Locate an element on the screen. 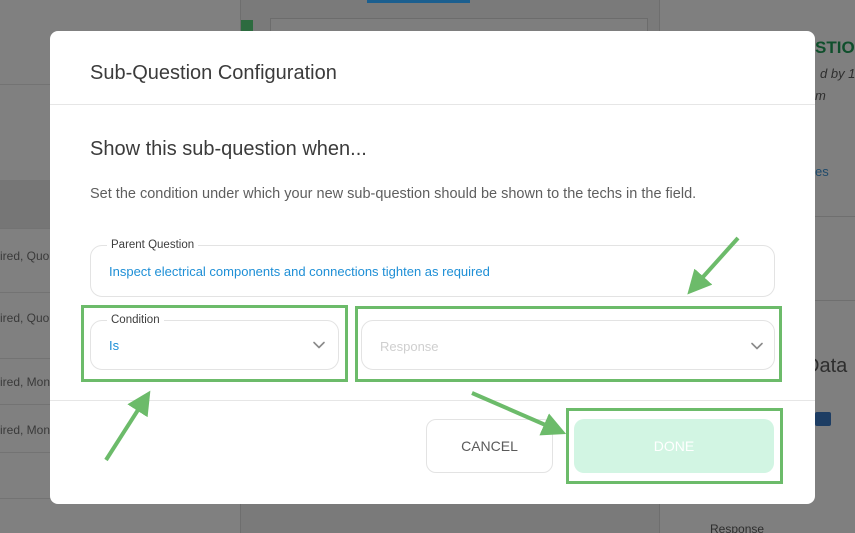 The width and height of the screenshot is (855, 533). cancel-button: CANCEL is located at coordinates (489, 446).